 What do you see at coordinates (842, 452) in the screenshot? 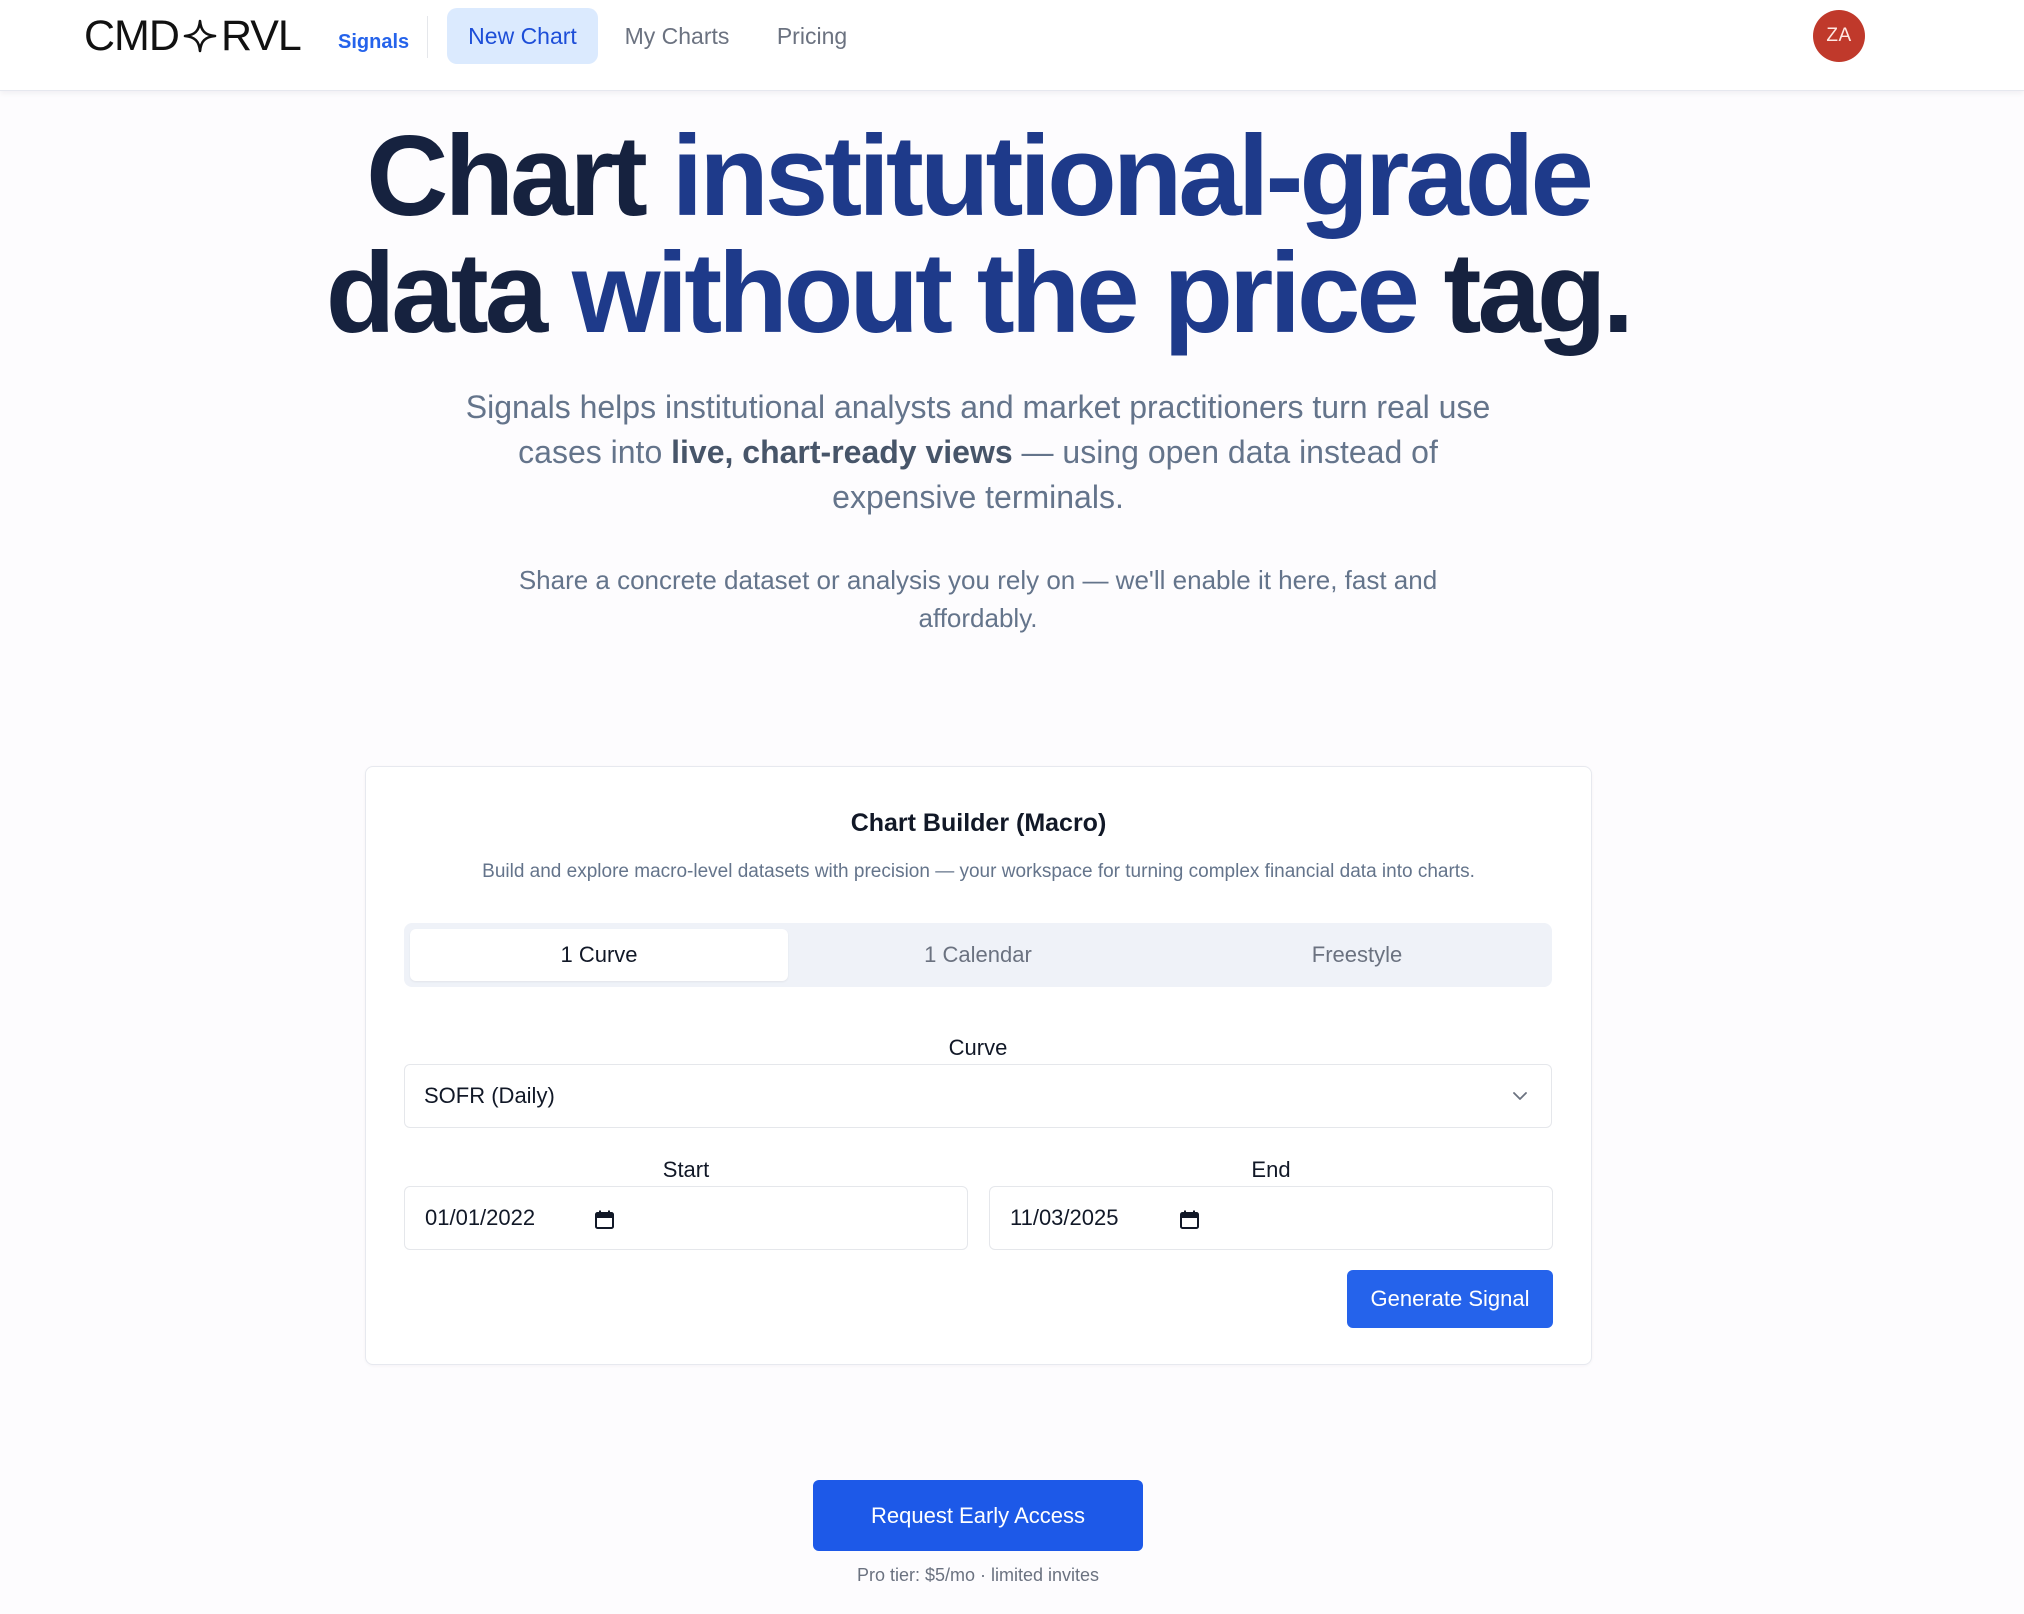
I see `hero-subtitle-highlight: live, chart-ready views` at bounding box center [842, 452].